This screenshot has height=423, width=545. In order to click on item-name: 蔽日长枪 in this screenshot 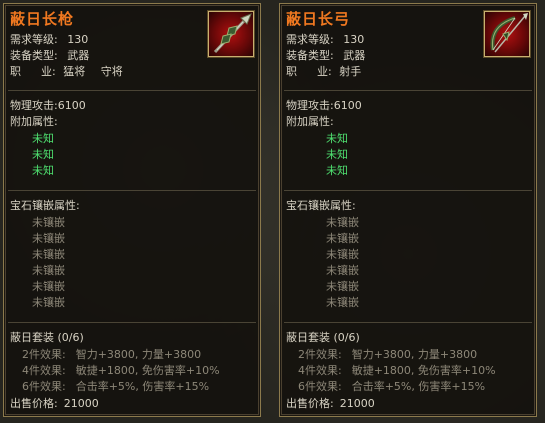, I will do `click(42, 19)`.